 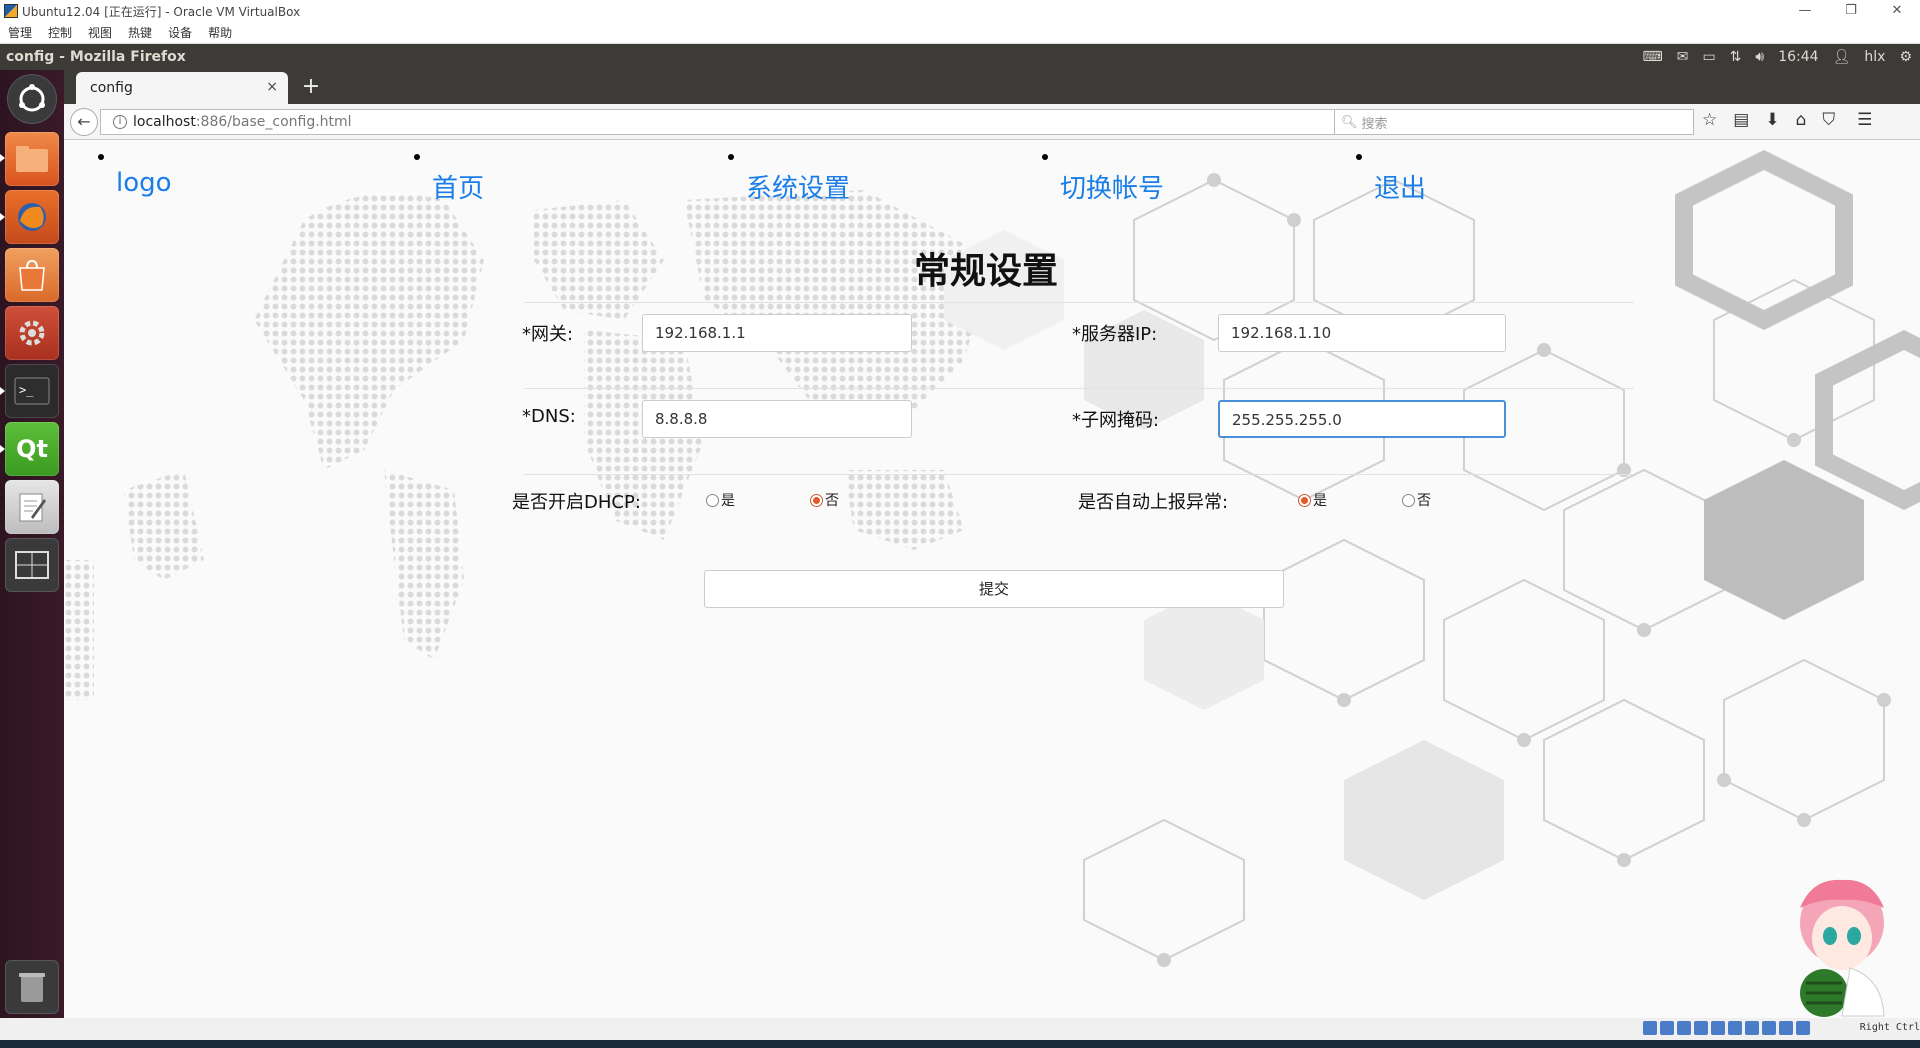 I want to click on subnet-mask-label: *子网掩码:, so click(x=1116, y=420).